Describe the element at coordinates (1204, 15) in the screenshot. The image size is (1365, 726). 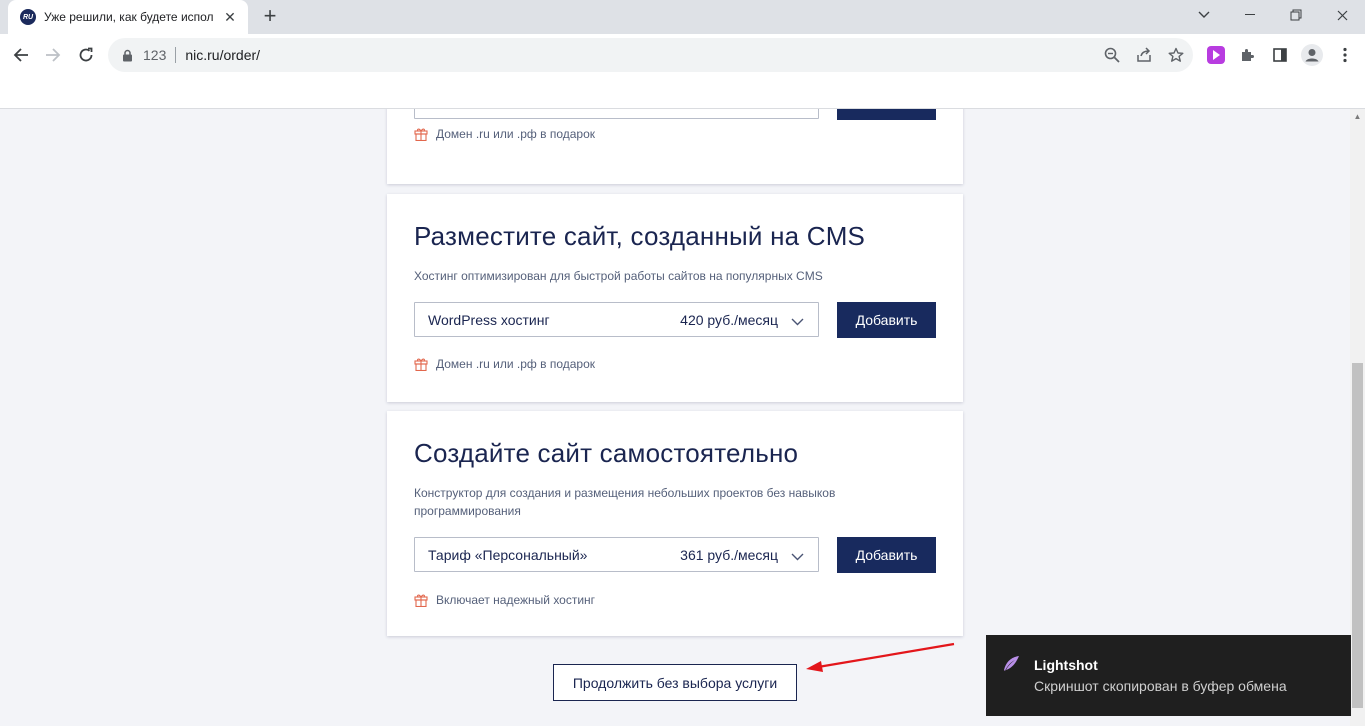
I see `tab-search-icon` at that location.